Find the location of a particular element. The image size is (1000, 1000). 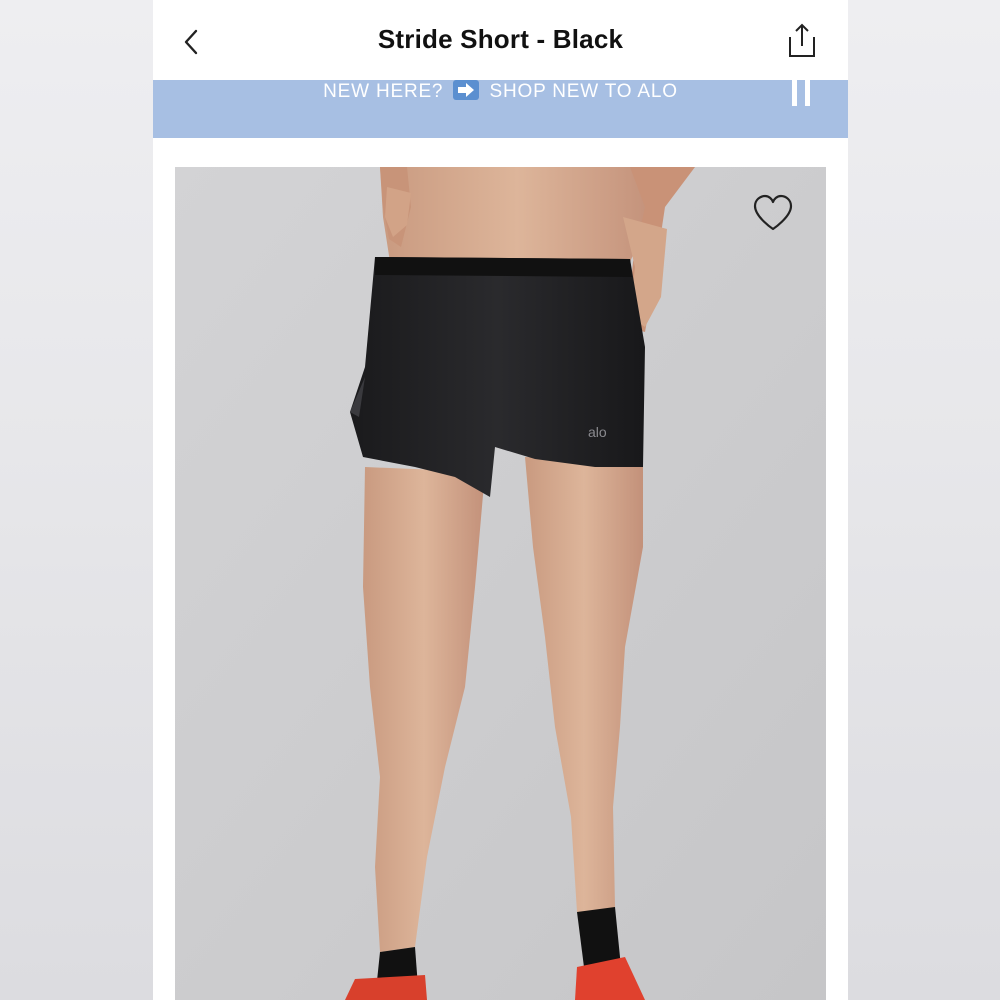

right-arrow-emoji-icon is located at coordinates (466, 90).